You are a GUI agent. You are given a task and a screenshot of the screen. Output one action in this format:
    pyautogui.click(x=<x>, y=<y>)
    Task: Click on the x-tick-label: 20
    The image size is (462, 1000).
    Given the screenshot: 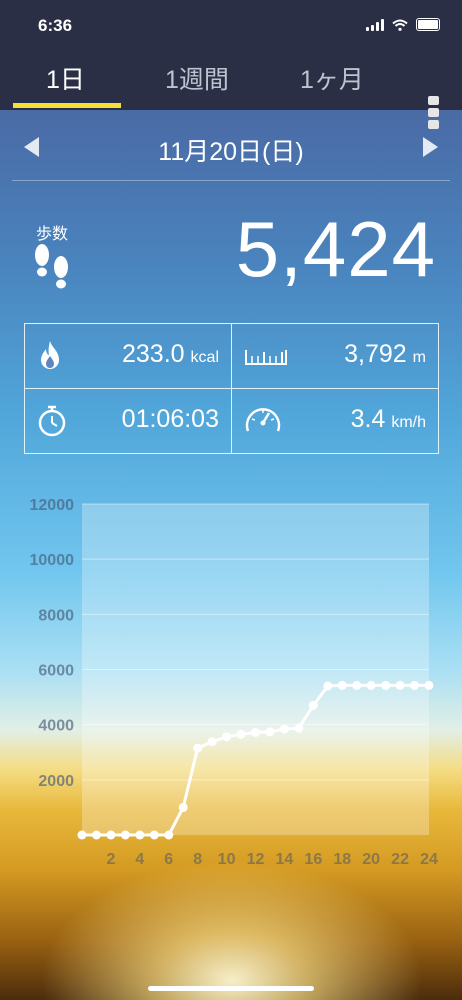 What is the action you would take?
    pyautogui.click(x=371, y=859)
    